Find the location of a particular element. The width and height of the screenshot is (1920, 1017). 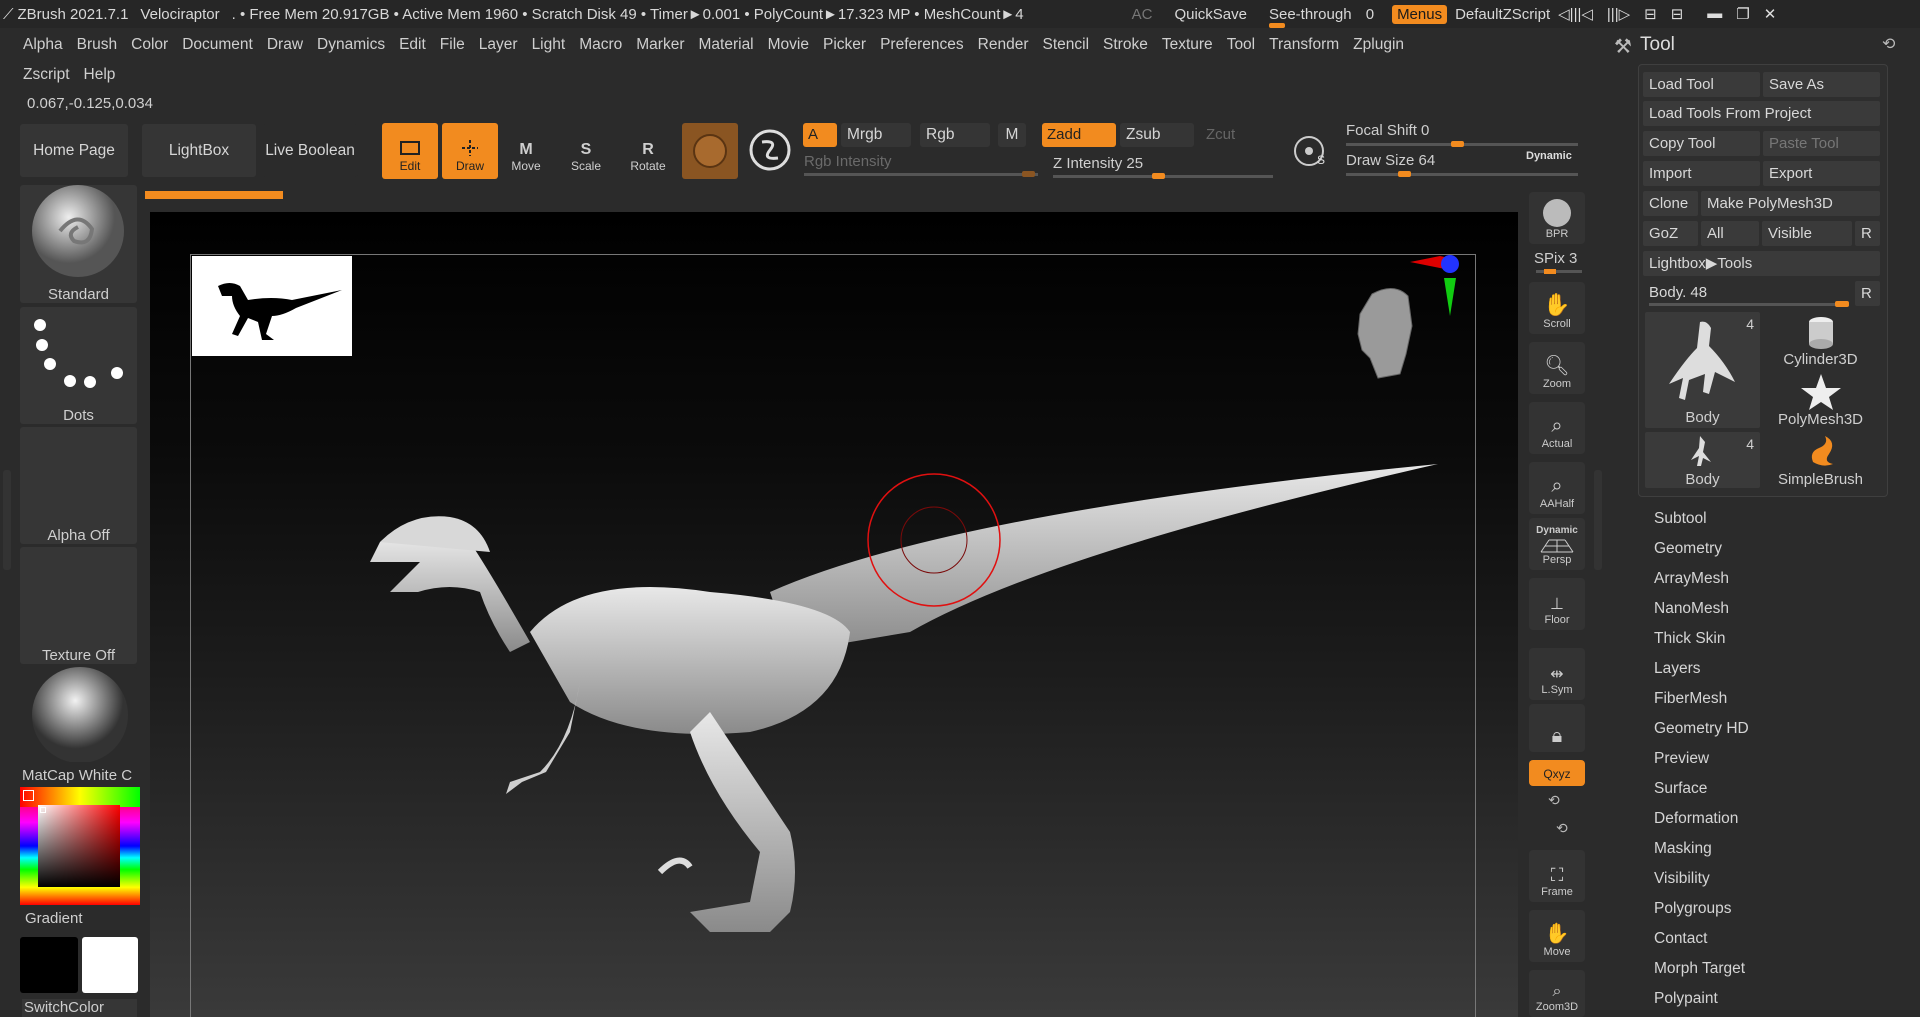

draw-button: Draw is located at coordinates (470, 151).